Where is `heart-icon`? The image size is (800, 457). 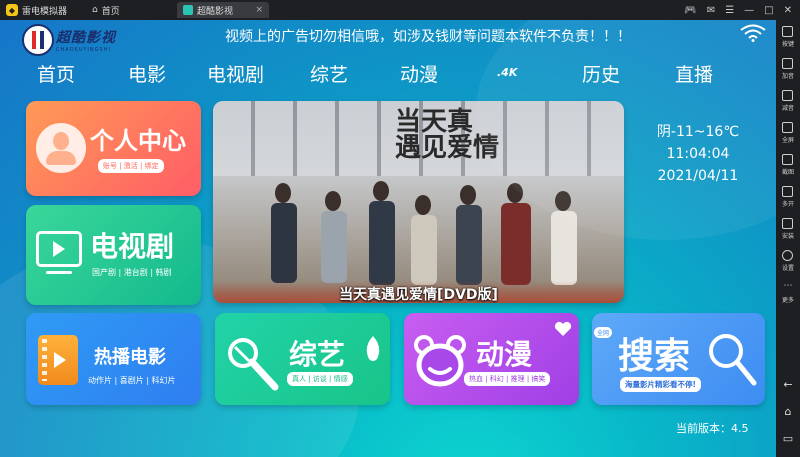 heart-icon is located at coordinates (563, 328).